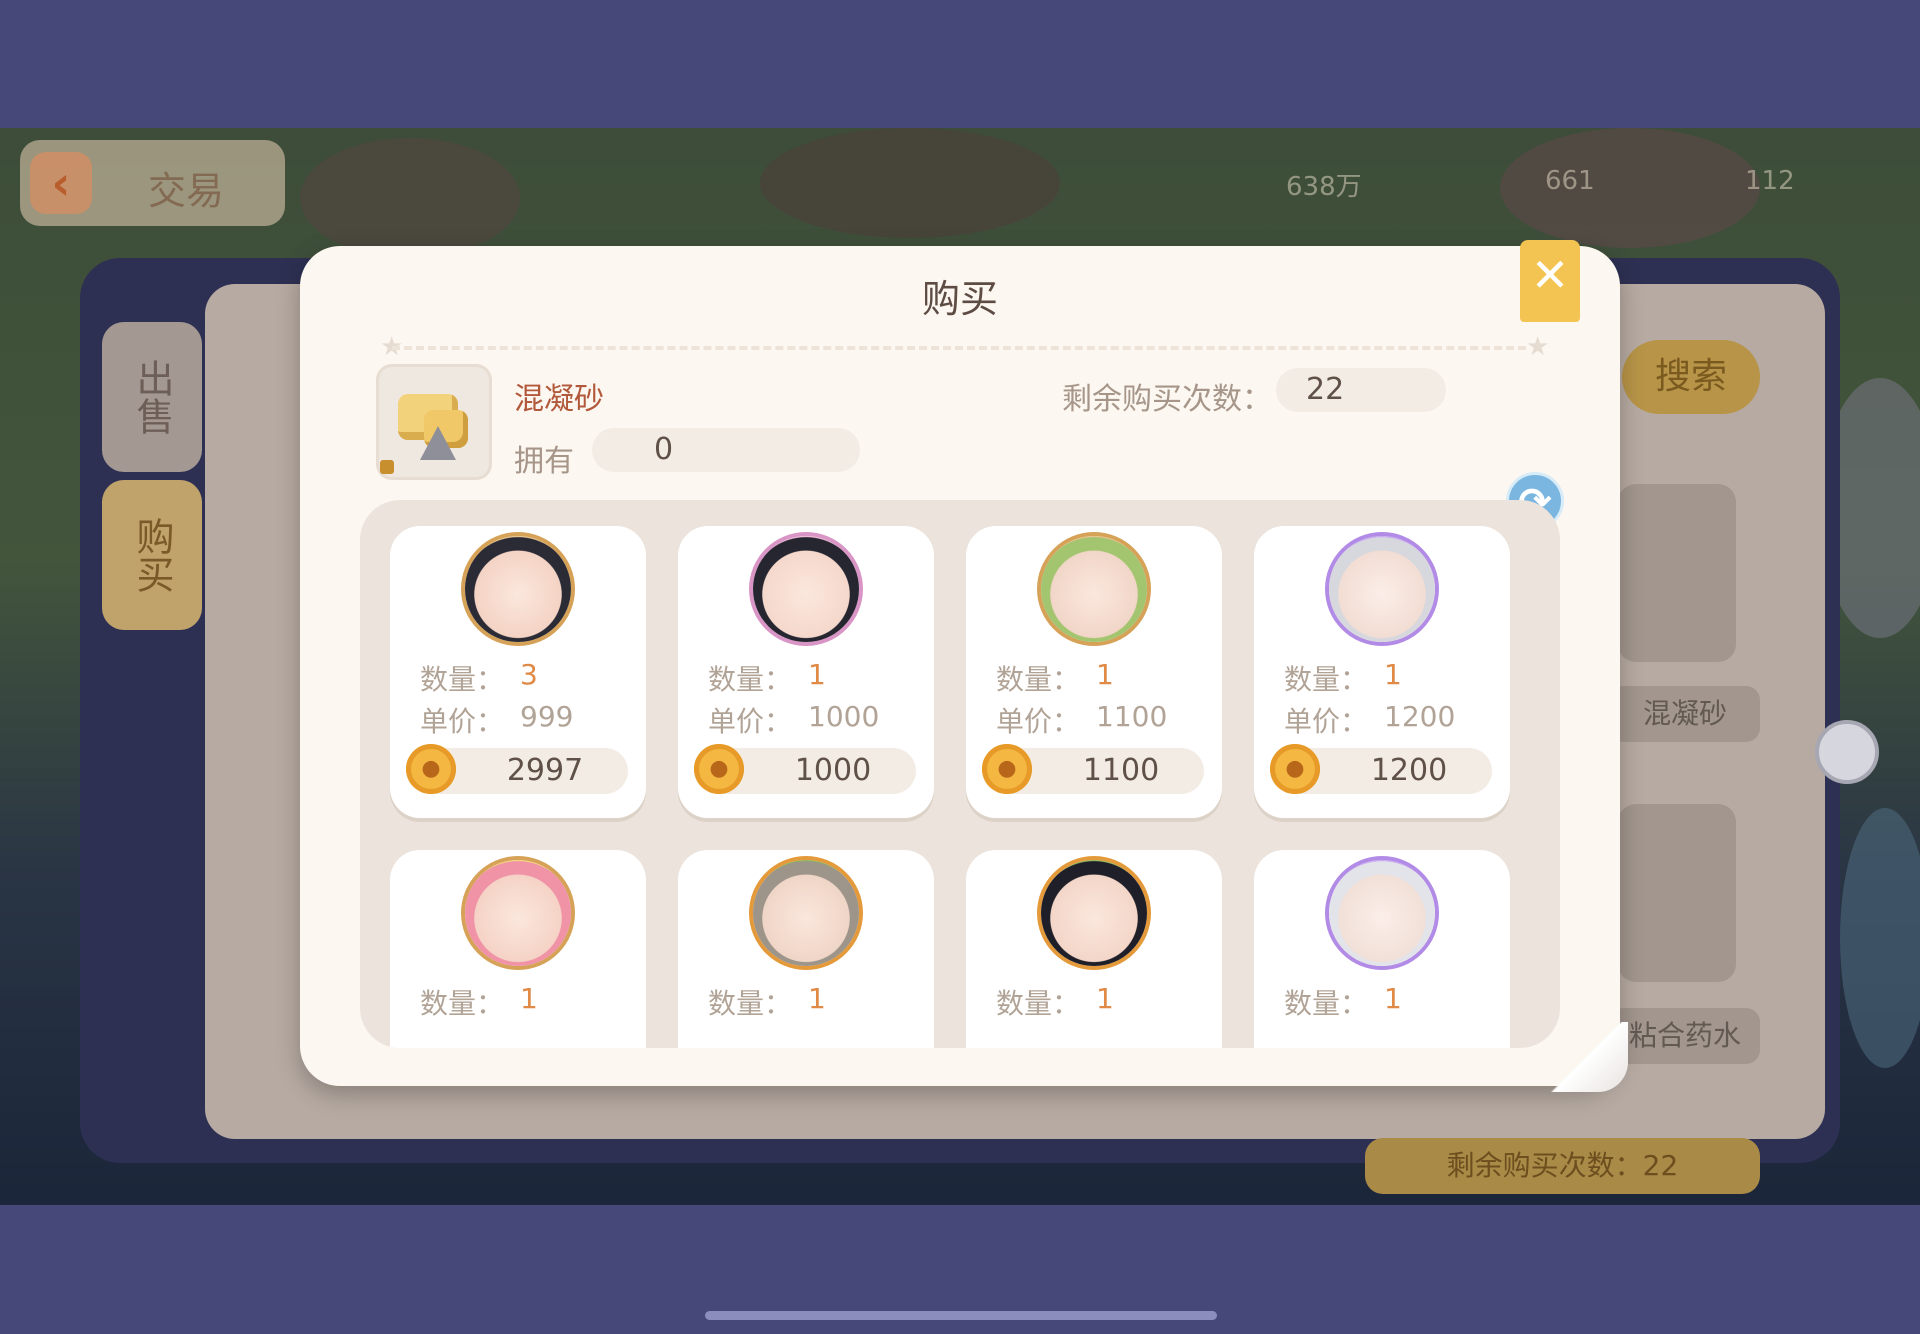 This screenshot has width=1920, height=1334. I want to click on total-price: 1000, so click(833, 770).